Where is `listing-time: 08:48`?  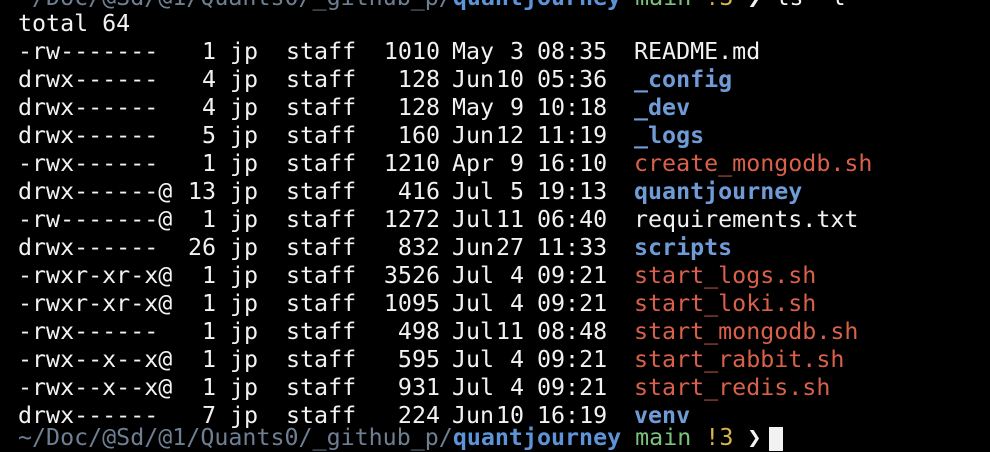 listing-time: 08:48 is located at coordinates (572, 331).